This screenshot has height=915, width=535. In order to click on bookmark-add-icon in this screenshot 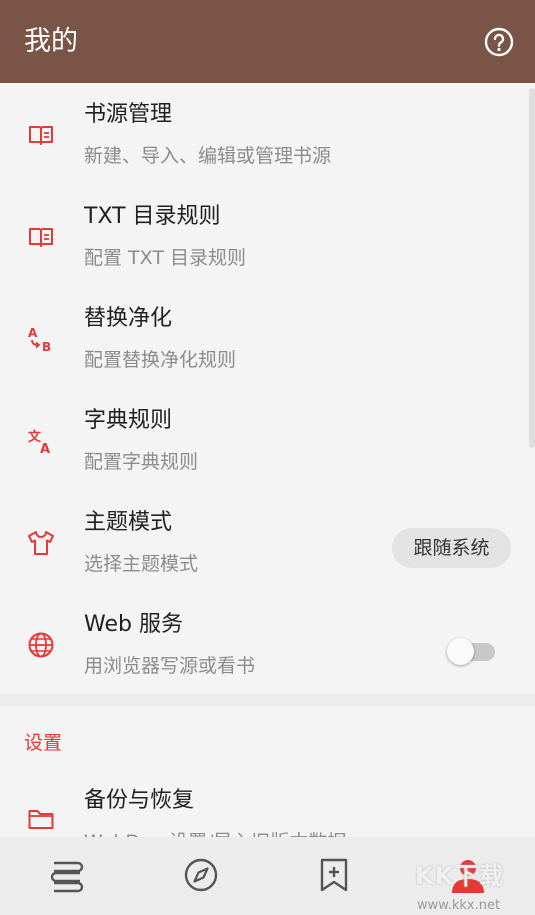, I will do `click(334, 875)`.